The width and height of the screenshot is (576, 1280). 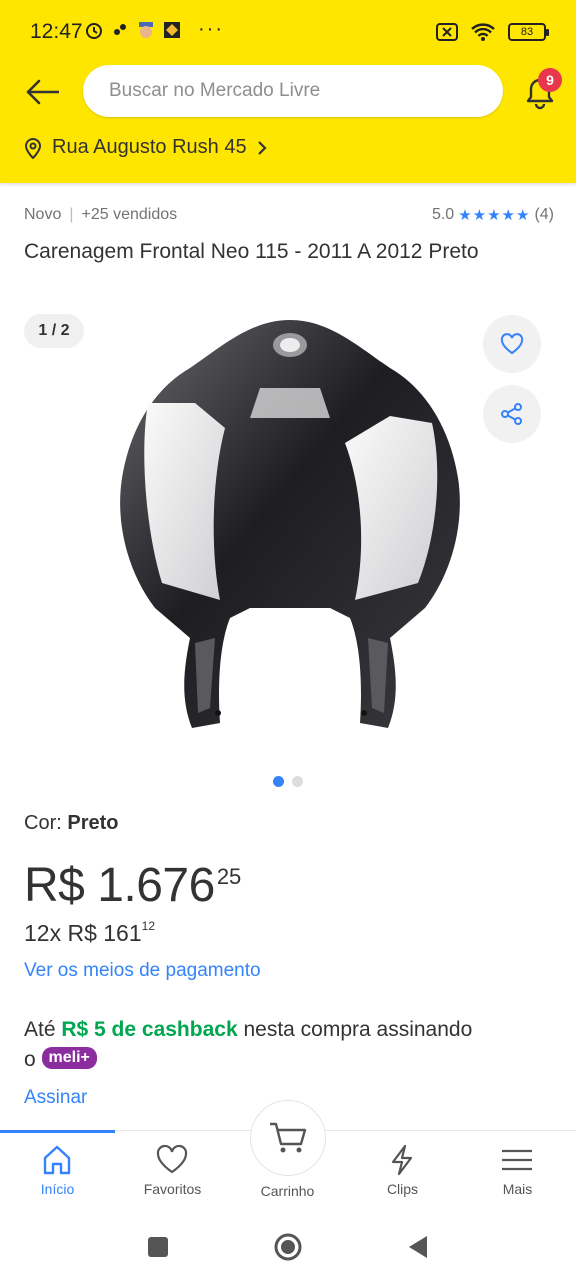 I want to click on share-button, so click(x=512, y=414).